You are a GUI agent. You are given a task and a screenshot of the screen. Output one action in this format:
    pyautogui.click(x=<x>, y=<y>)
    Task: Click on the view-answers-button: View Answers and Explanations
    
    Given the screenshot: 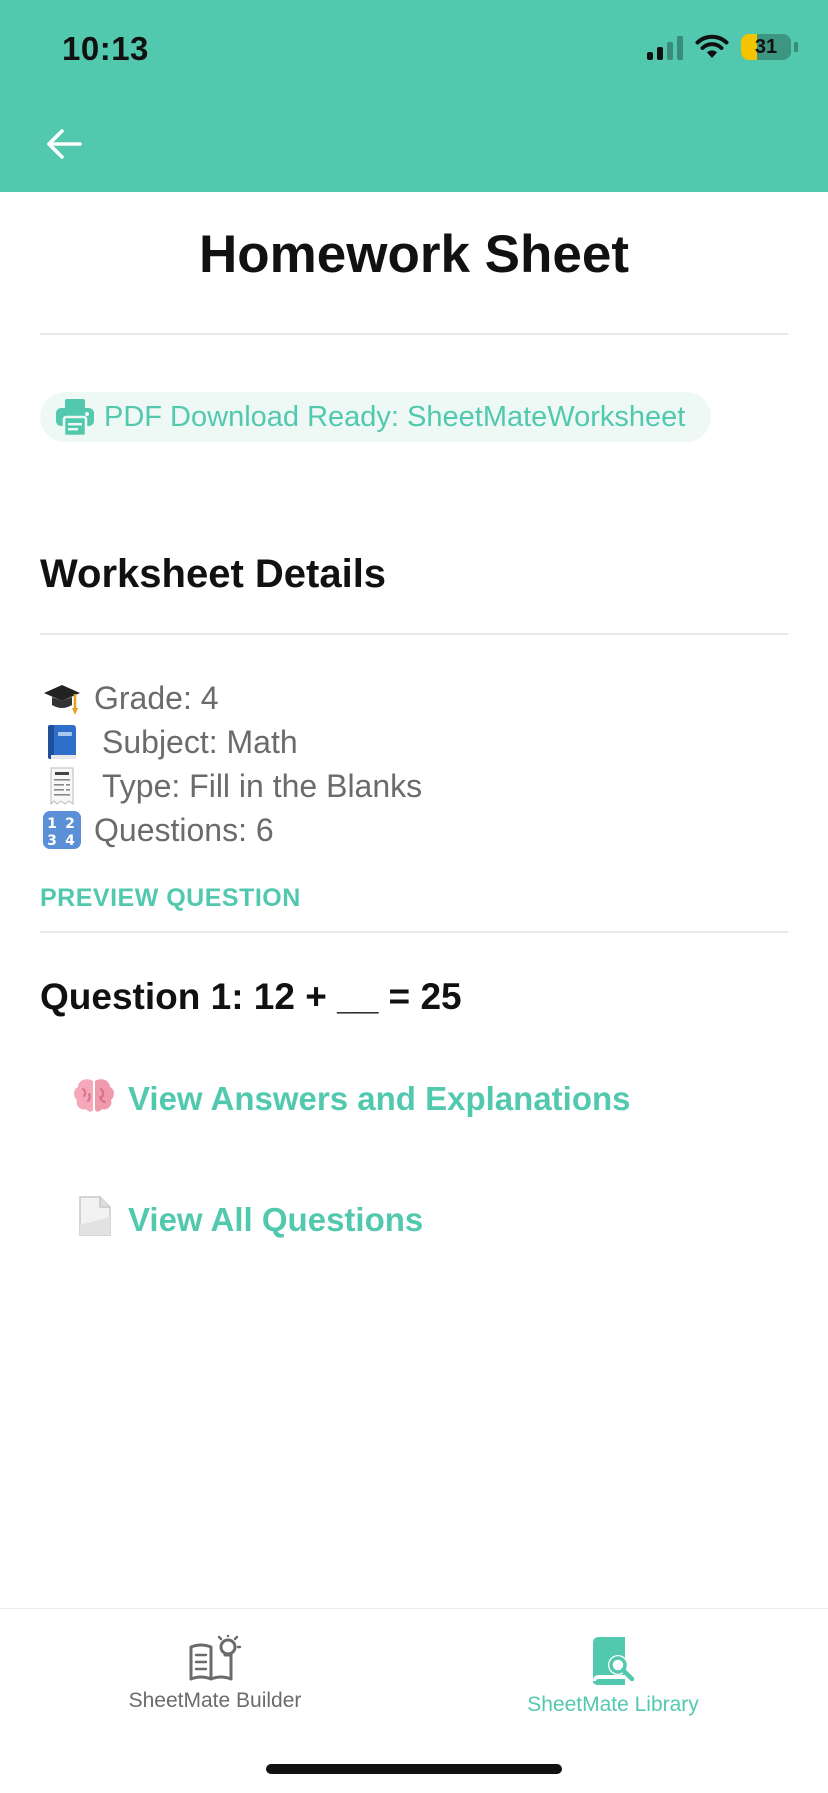 What is the action you would take?
    pyautogui.click(x=351, y=1099)
    